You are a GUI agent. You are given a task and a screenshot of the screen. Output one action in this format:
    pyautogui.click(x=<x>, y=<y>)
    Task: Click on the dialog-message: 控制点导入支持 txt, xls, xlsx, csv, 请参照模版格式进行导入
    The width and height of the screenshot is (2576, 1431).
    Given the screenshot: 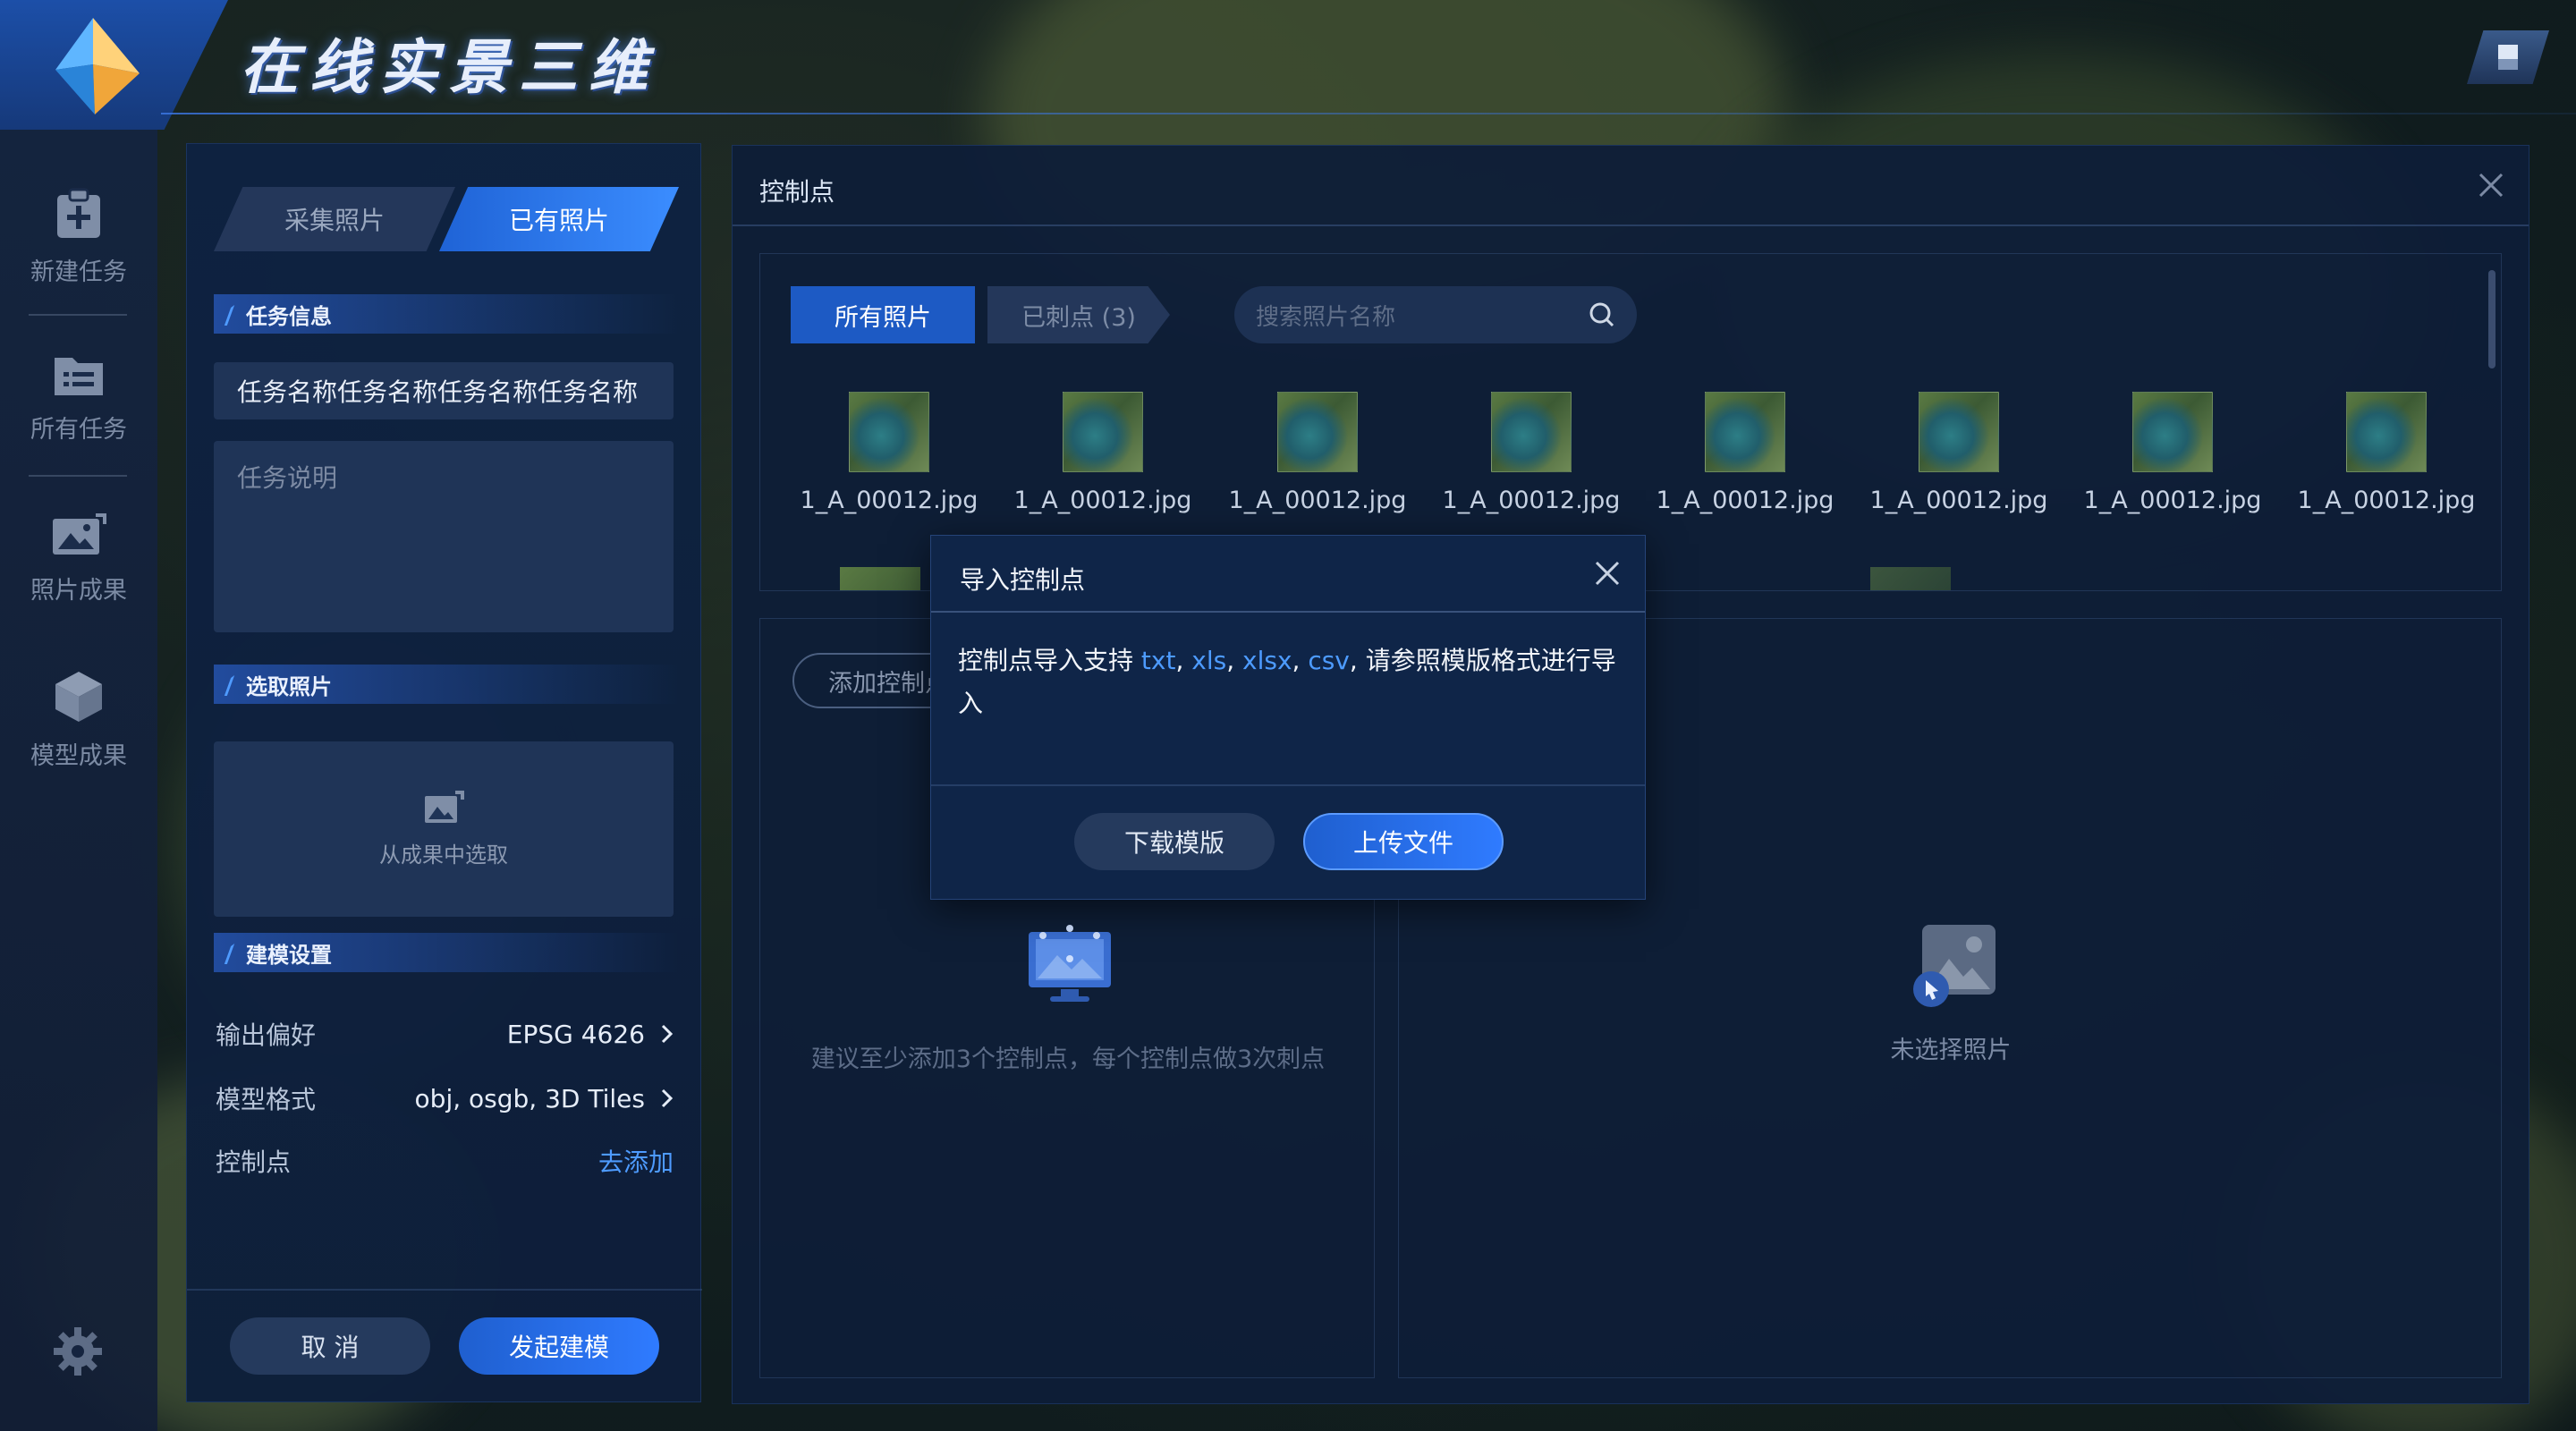 What is the action you would take?
    pyautogui.click(x=1289, y=682)
    